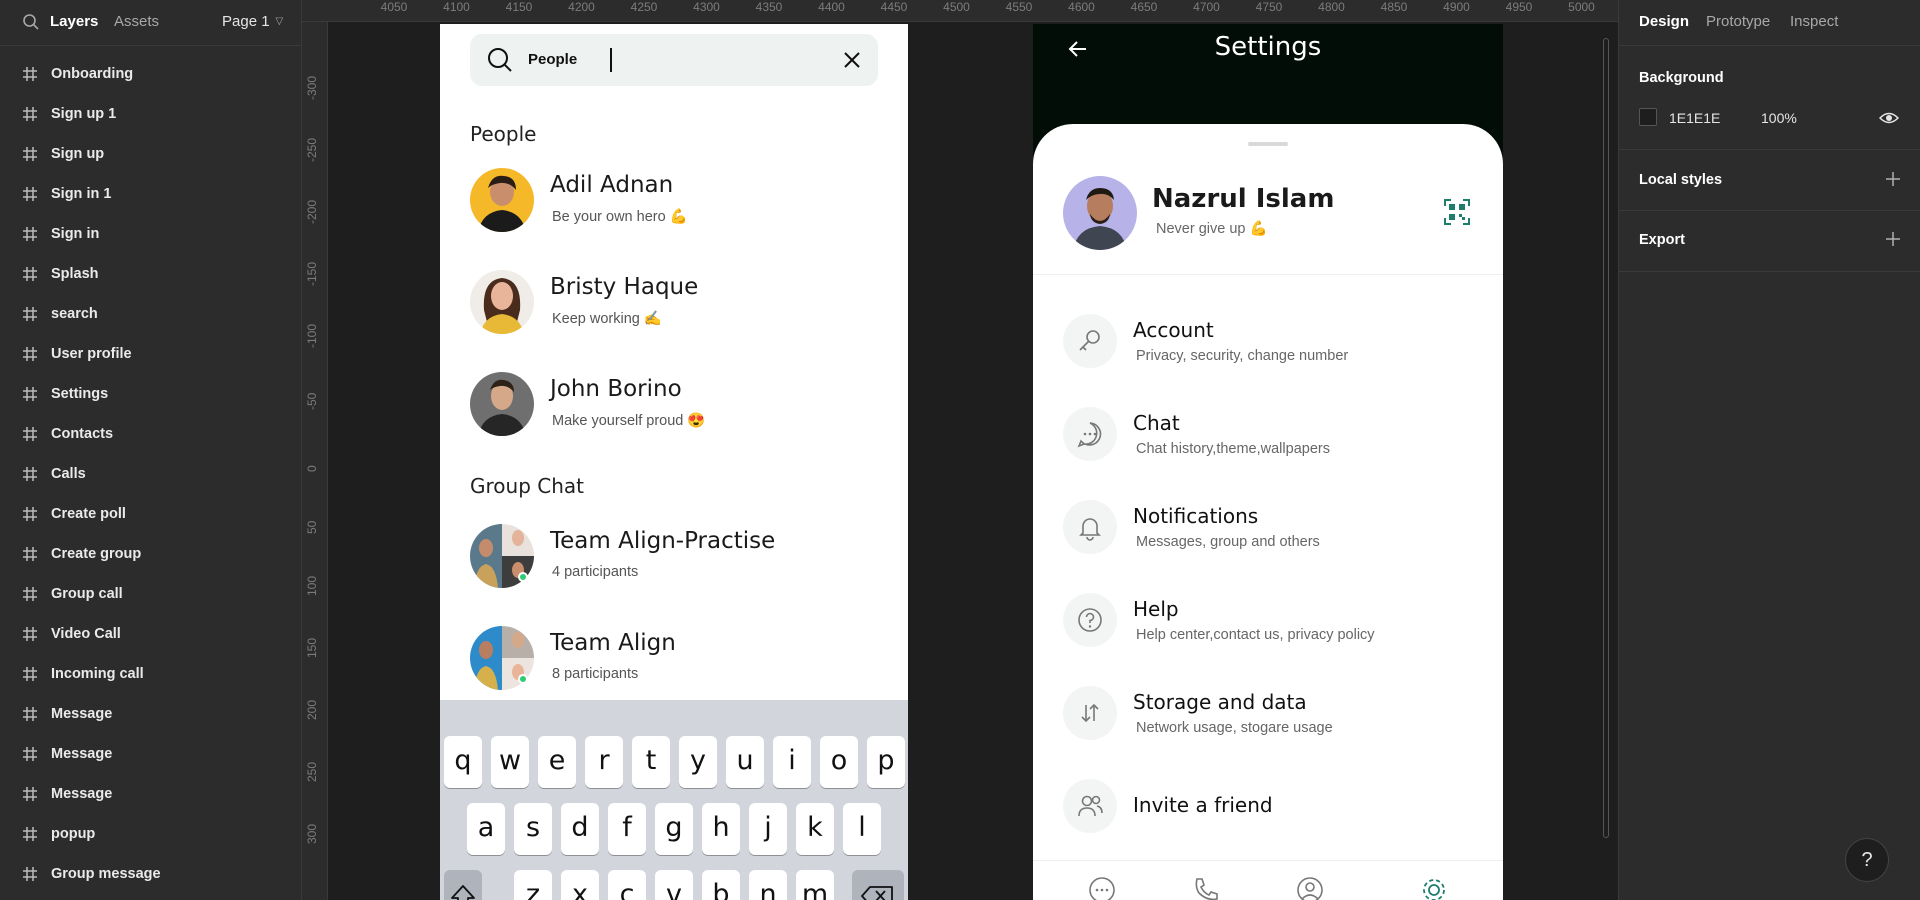 The width and height of the screenshot is (1920, 900). Describe the element at coordinates (894, 7) in the screenshot. I see `ruler-tick-label: 4450` at that location.